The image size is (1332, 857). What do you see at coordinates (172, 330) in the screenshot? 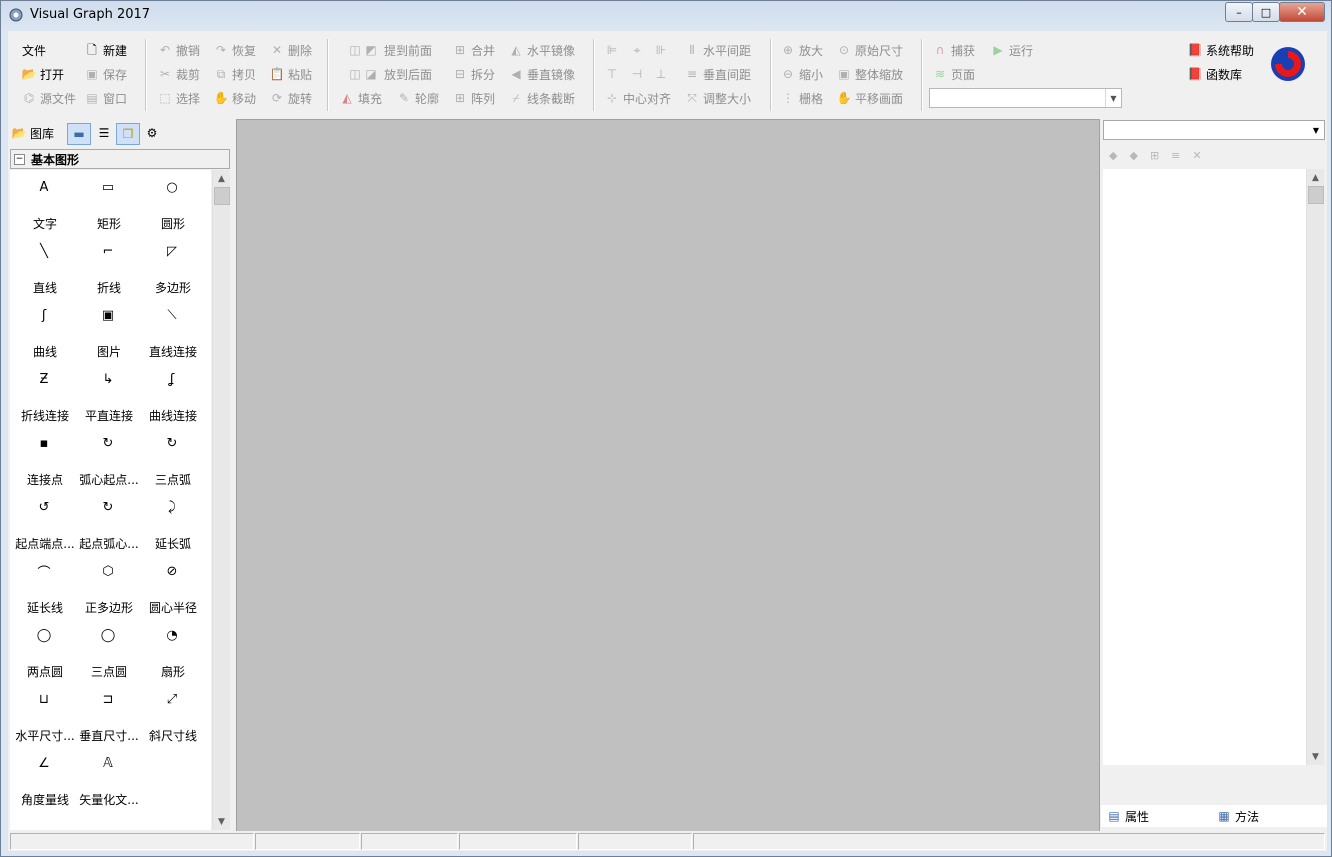
I see `shape-item: ⟍ 直线连接` at bounding box center [172, 330].